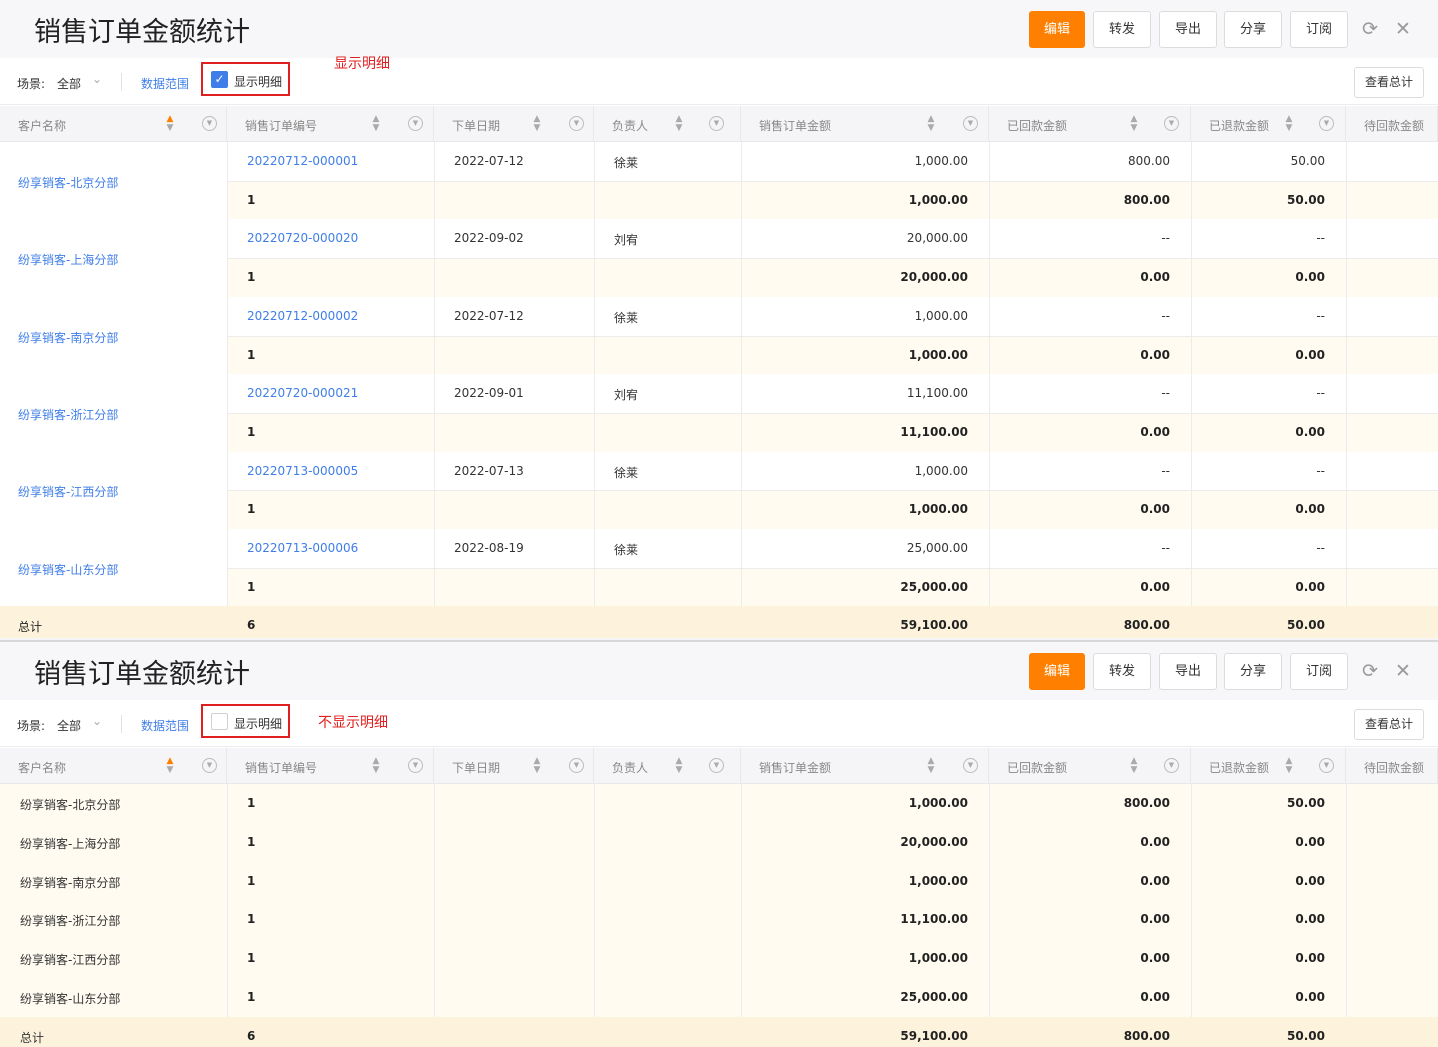 The height and width of the screenshot is (1047, 1438). What do you see at coordinates (1320, 548) in the screenshot?
I see `refunded-amount: --` at bounding box center [1320, 548].